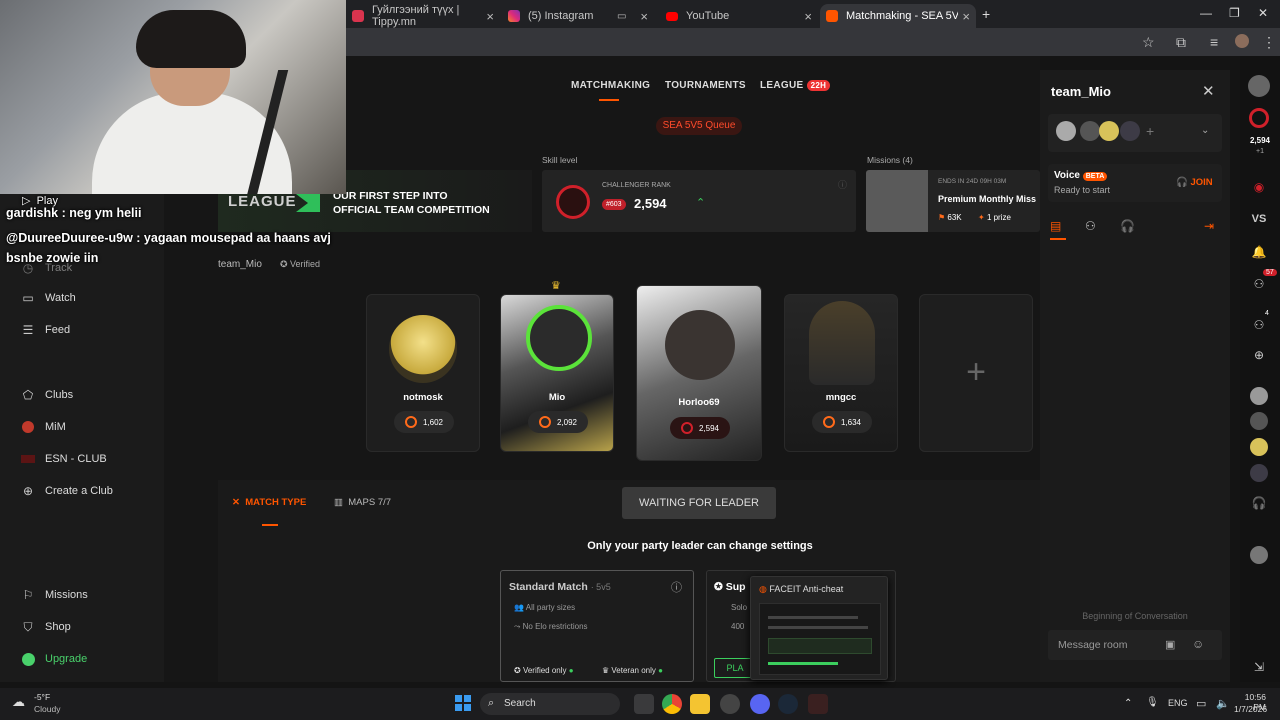  What do you see at coordinates (1201, 703) in the screenshot?
I see `network-icon: ▭` at bounding box center [1201, 703].